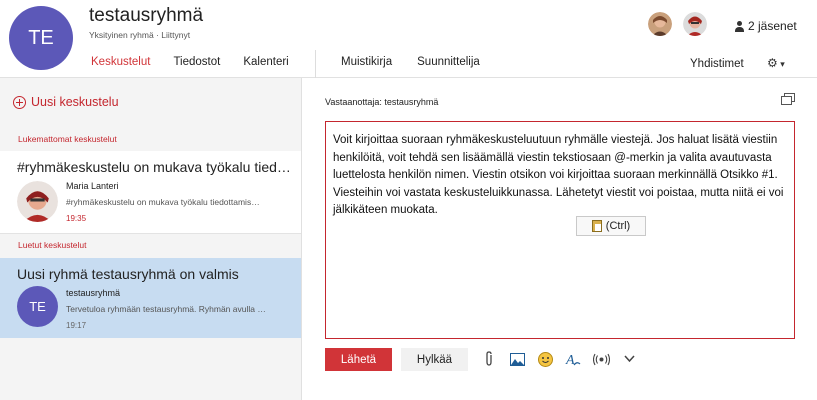  Describe the element at coordinates (772, 26) in the screenshot. I see `members-count: 2 jäsenet` at that location.